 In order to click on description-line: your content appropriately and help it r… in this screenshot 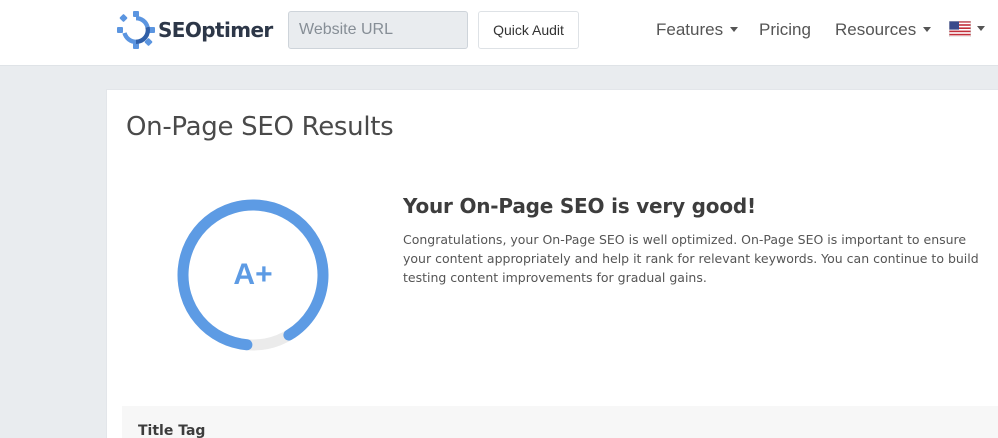, I will do `click(691, 258)`.